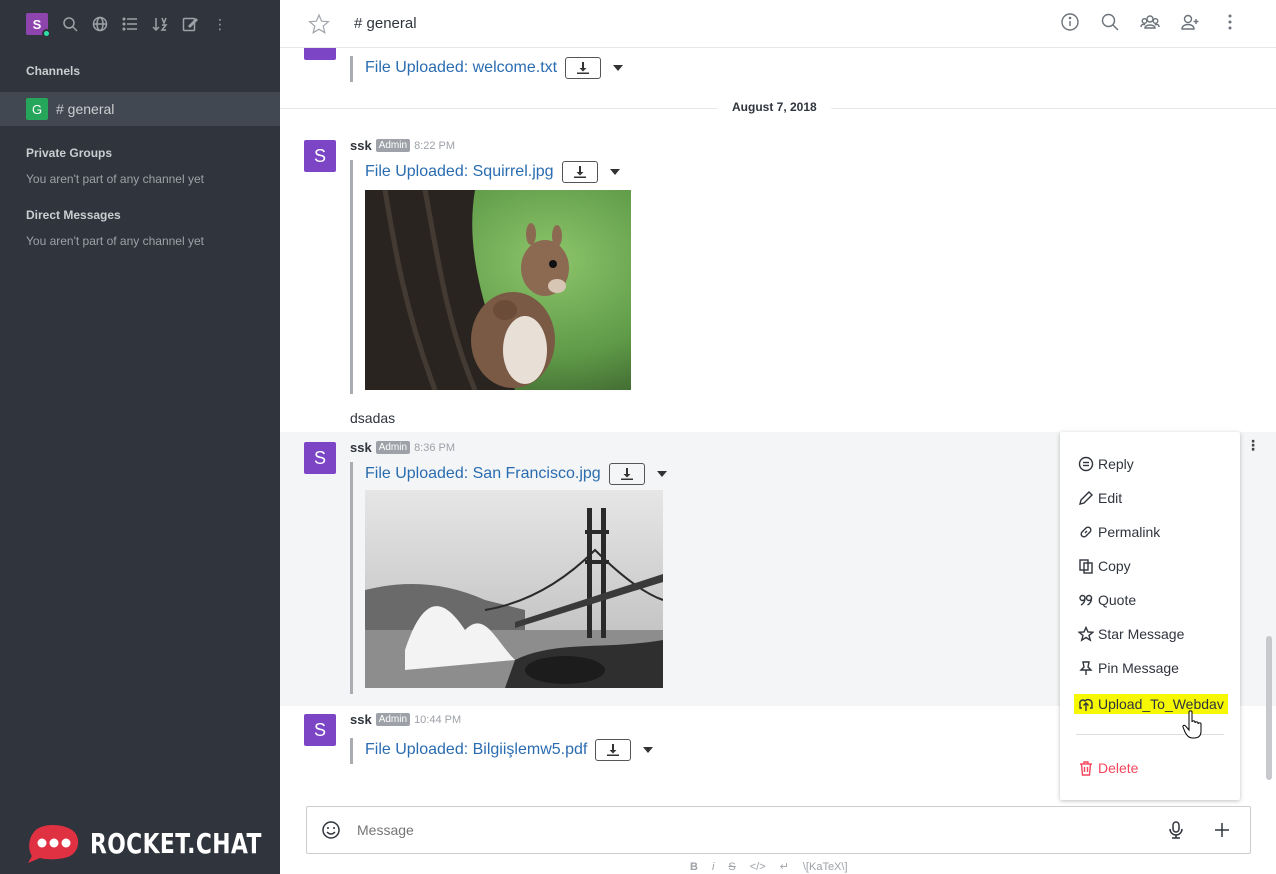 This screenshot has width=1276, height=874. I want to click on menu-item-delete: Delete, so click(1108, 768).